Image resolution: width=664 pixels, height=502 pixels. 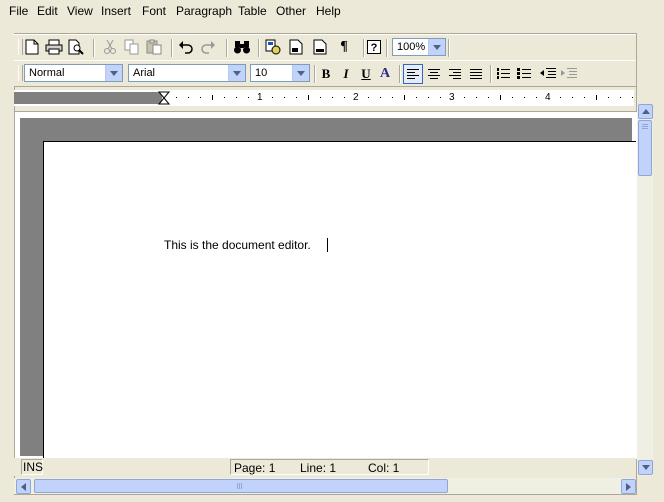 I want to click on underline-button: U, so click(x=366, y=74).